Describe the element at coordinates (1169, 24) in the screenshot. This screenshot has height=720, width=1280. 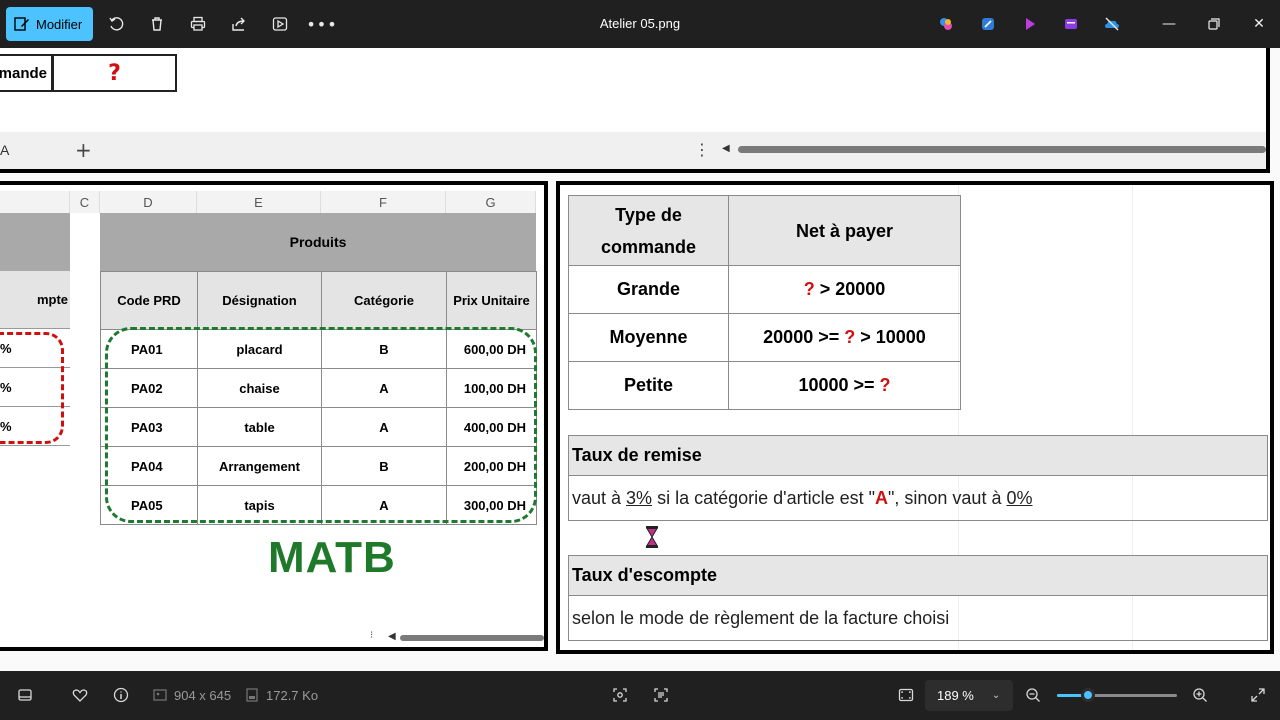
I see `minimize-icon: —` at that location.